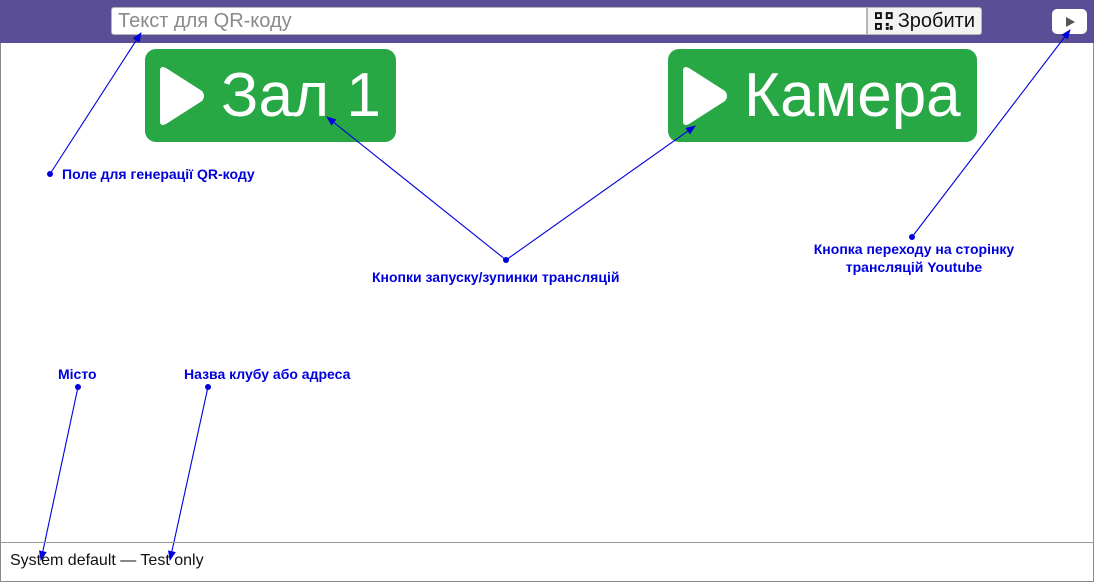 This screenshot has height=582, width=1094. I want to click on youtube-streams-button, so click(1069, 21).